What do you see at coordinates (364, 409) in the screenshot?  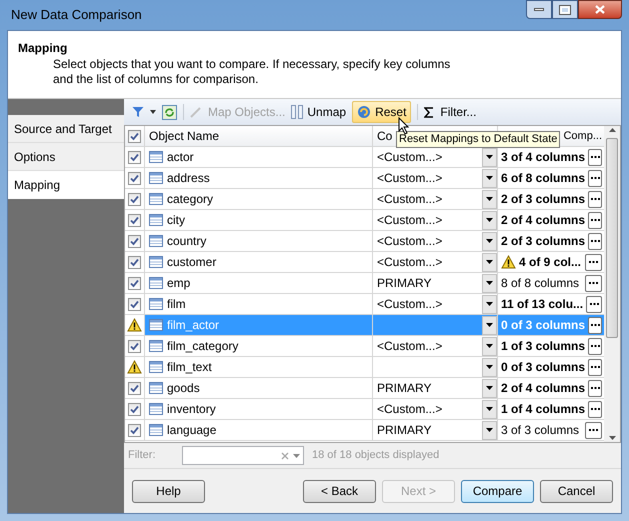 I see `table-row: inventory <Custom...> 1 of 4 columns` at bounding box center [364, 409].